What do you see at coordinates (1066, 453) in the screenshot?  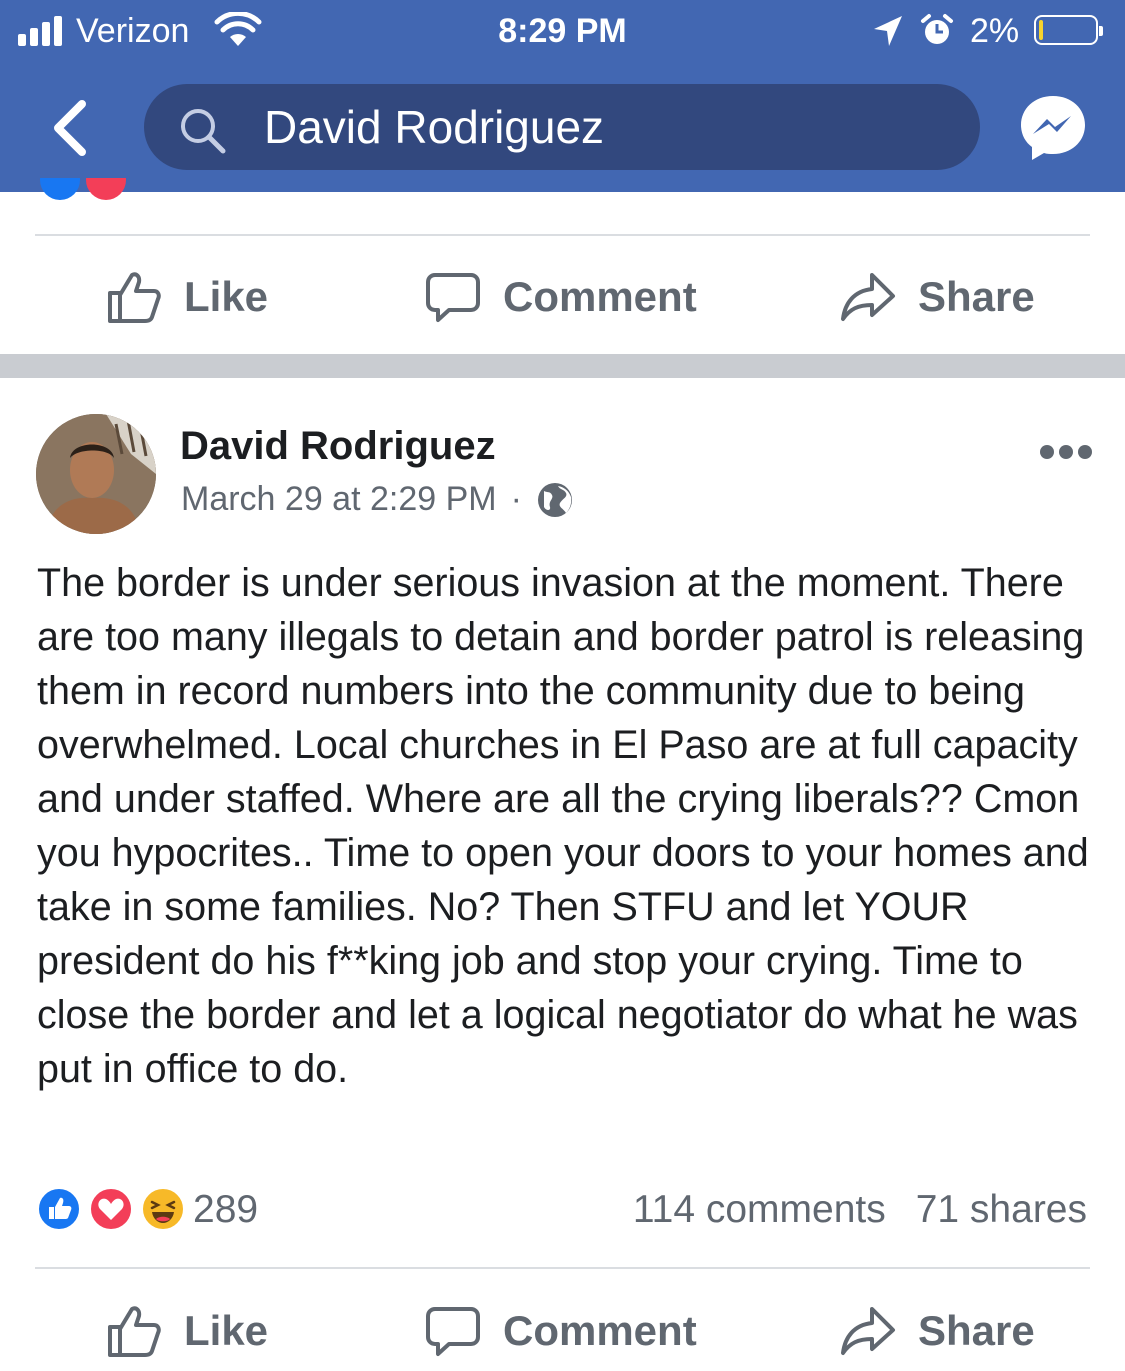 I see `more-options-icon` at bounding box center [1066, 453].